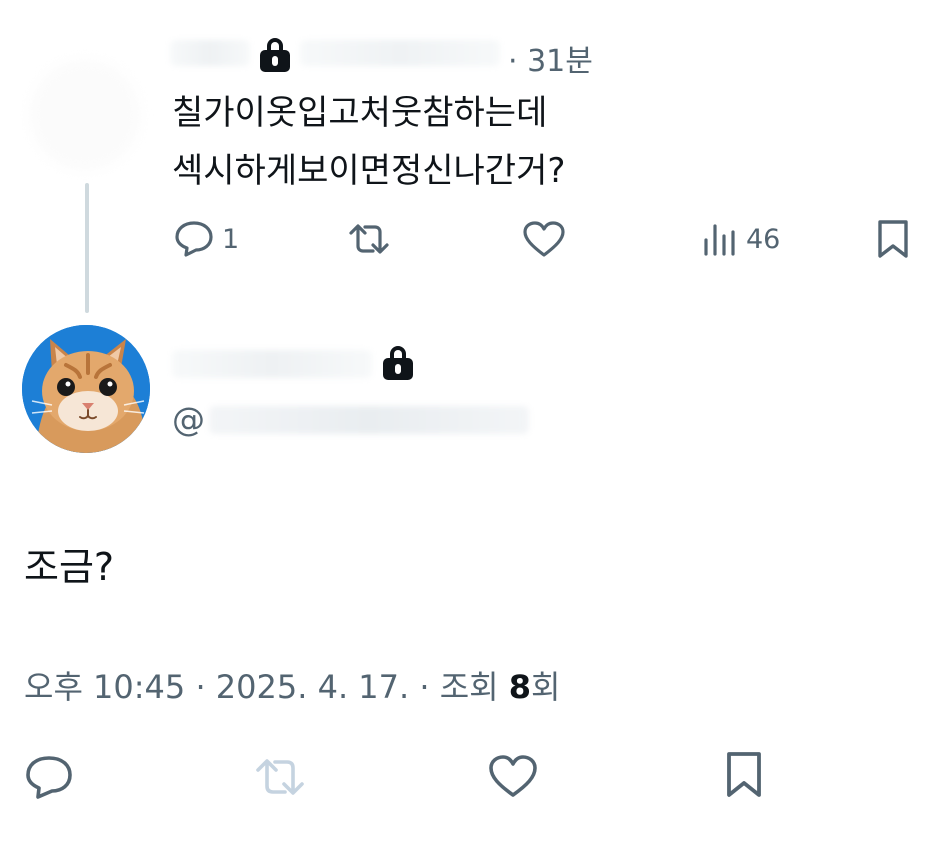 Image resolution: width=934 pixels, height=844 pixels. I want to click on reply-tweet-text: 조금?, so click(69, 567).